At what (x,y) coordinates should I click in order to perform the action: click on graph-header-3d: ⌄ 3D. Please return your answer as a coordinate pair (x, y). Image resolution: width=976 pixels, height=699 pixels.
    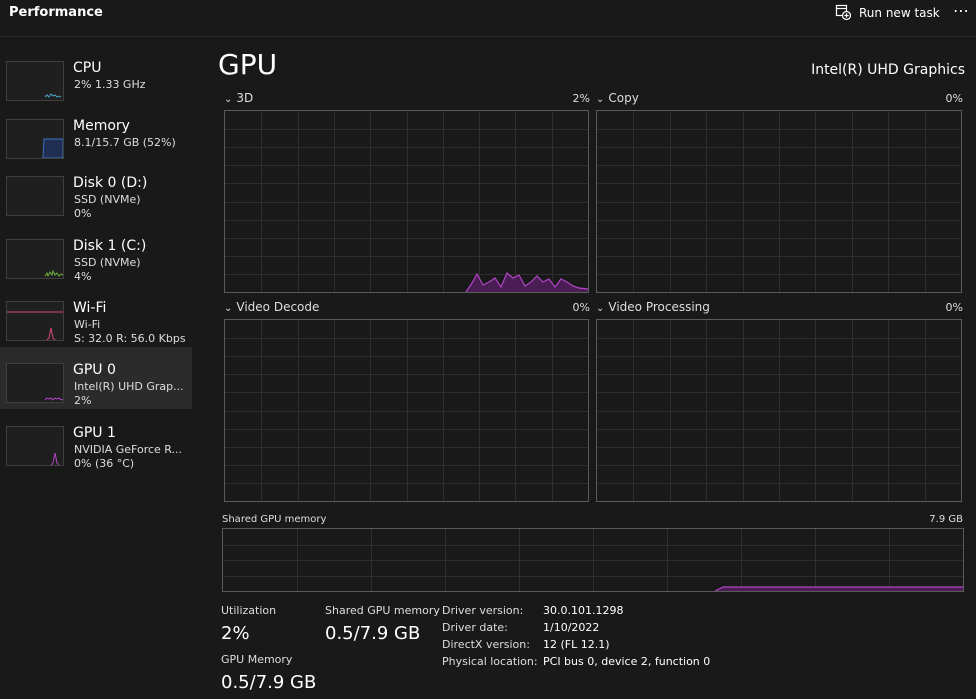
    Looking at the image, I should click on (238, 98).